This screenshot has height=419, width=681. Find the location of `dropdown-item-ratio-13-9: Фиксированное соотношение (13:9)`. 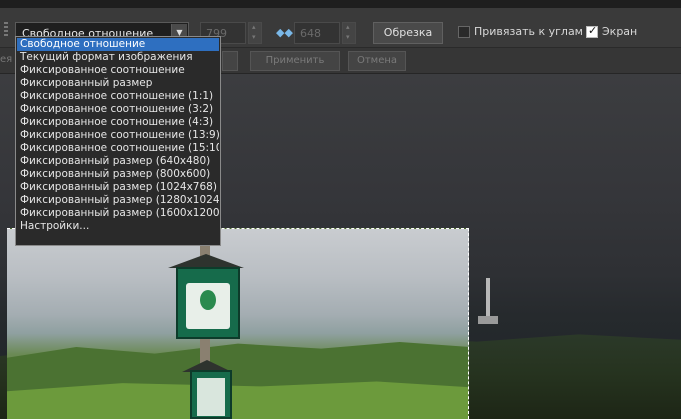

dropdown-item-ratio-13-9: Фиксированное соотношение (13:9) is located at coordinates (118, 135).